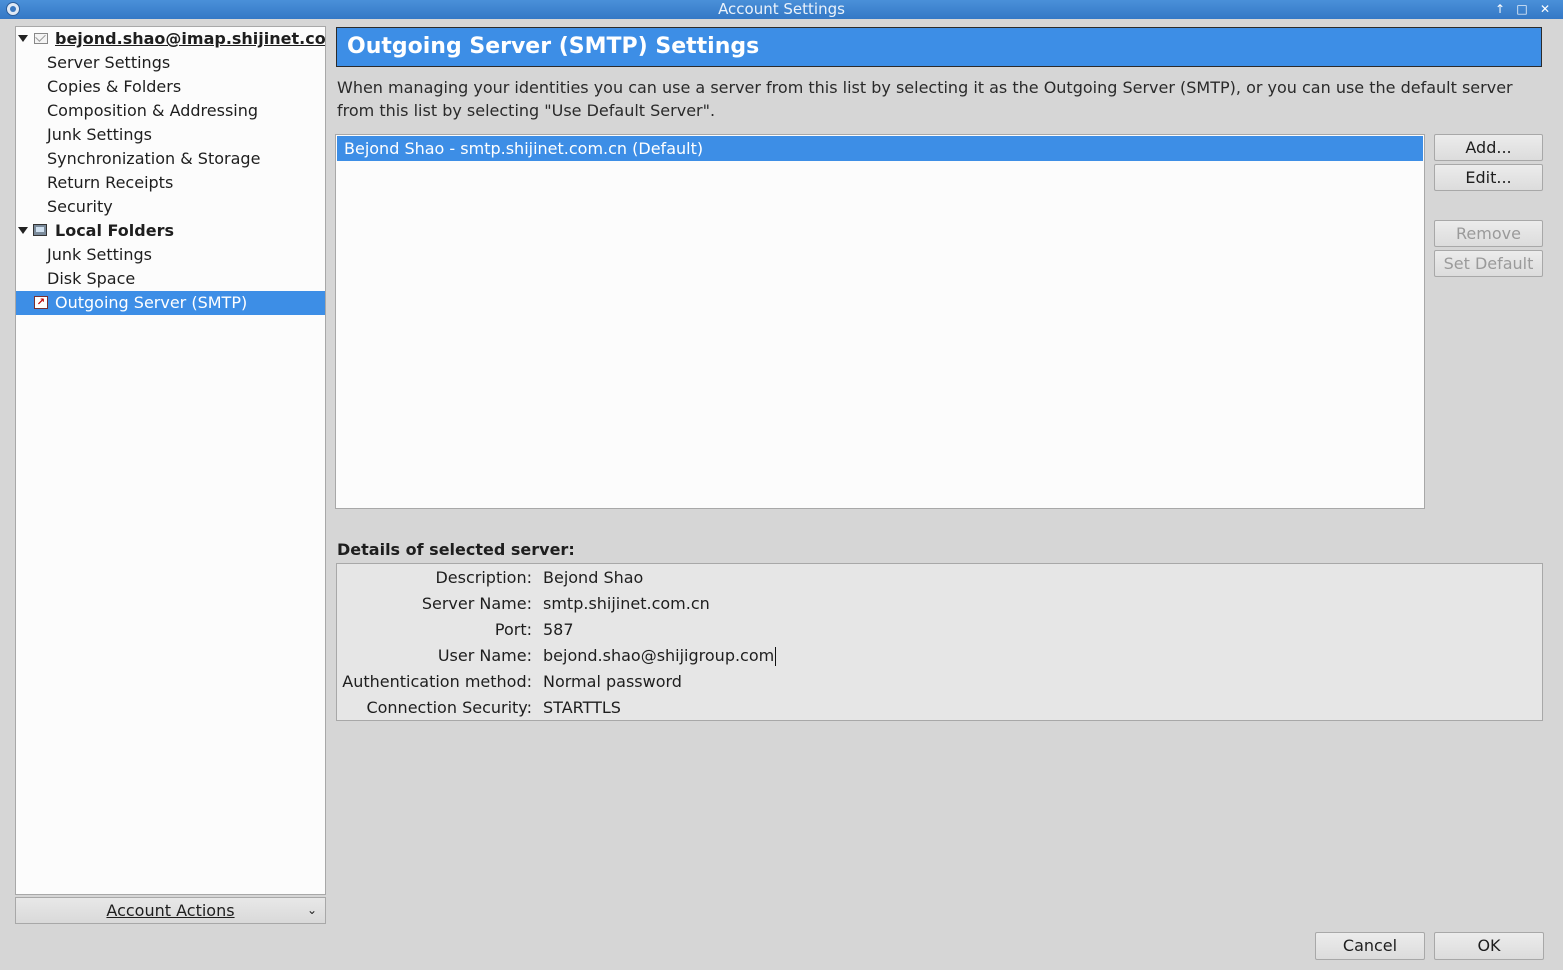  What do you see at coordinates (170, 207) in the screenshot?
I see `tree-item-security: Security` at bounding box center [170, 207].